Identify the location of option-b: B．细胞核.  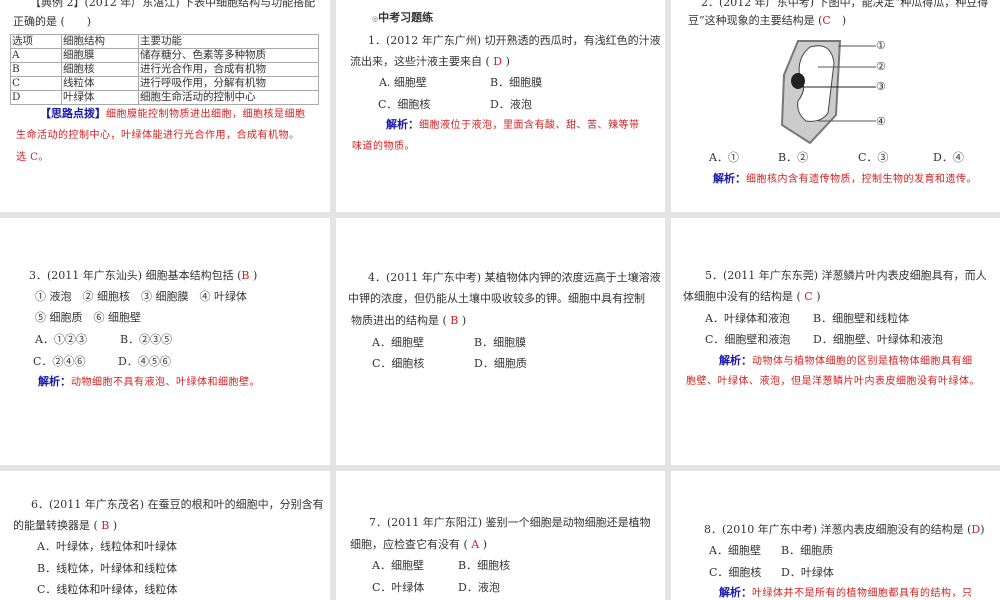
(484, 565).